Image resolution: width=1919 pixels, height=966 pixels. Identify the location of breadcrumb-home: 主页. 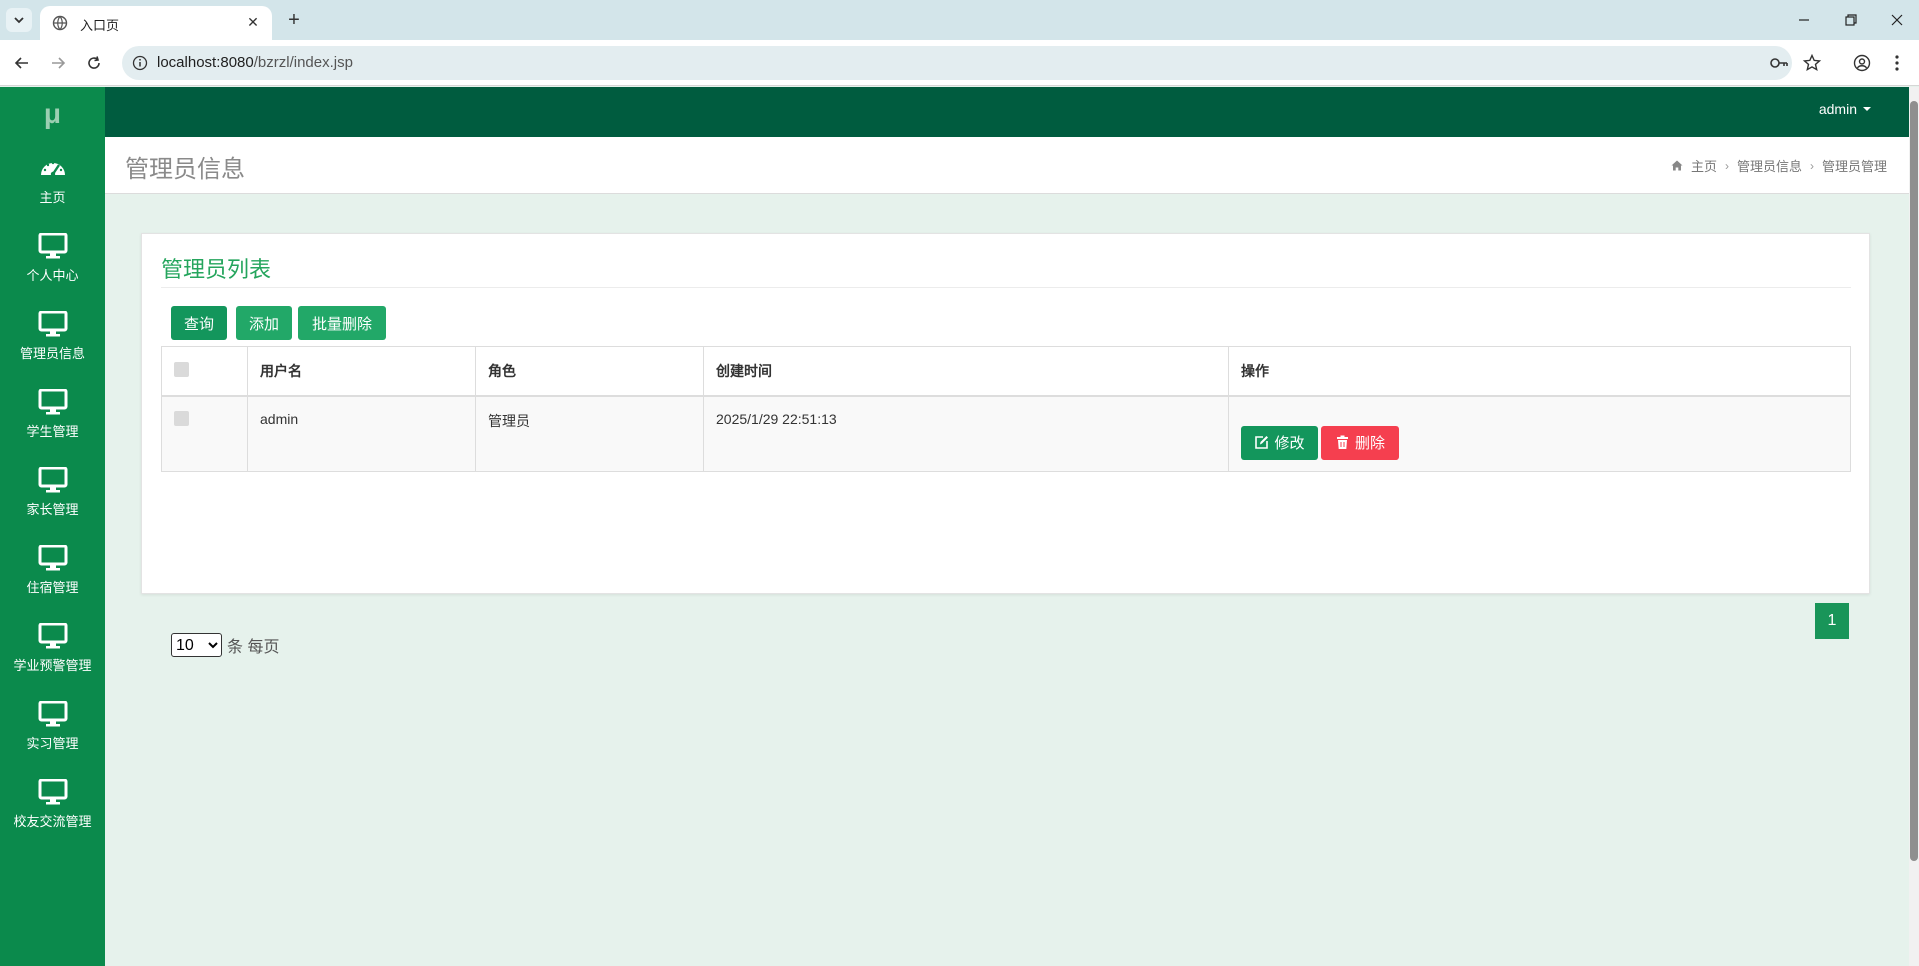
(1704, 165).